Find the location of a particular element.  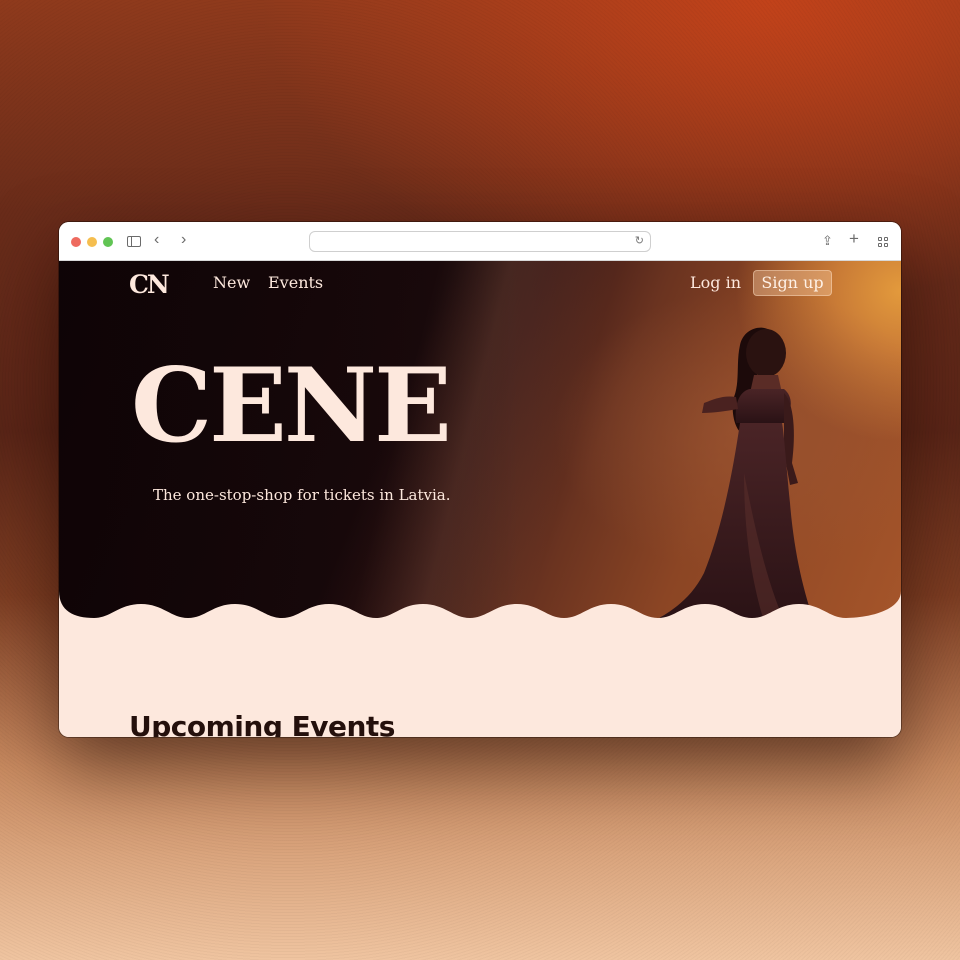

tab-grid-icon is located at coordinates (883, 242).